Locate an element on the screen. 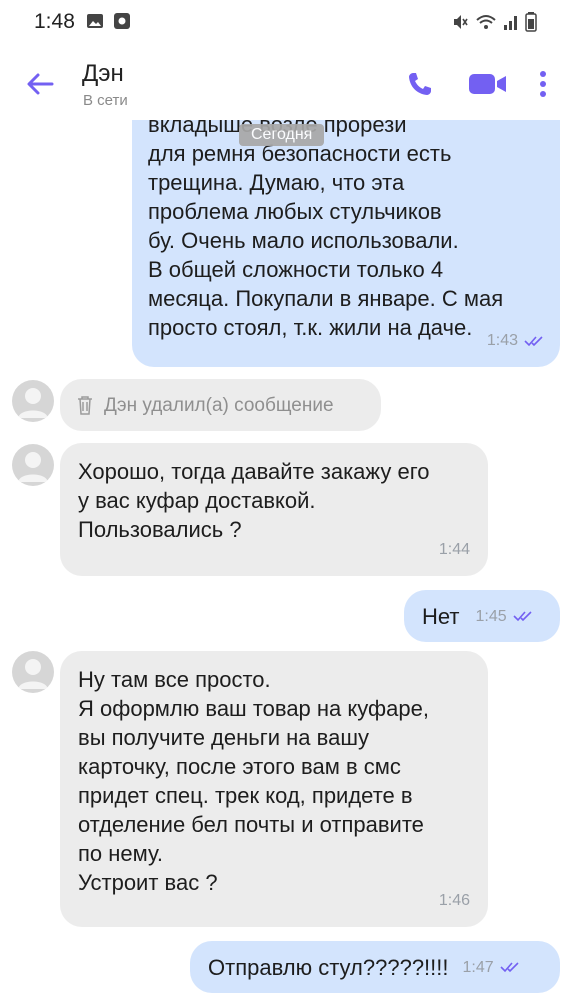 Image resolution: width=571 pixels, height=1000 pixels. date-separator: Сегодня is located at coordinates (282, 135).